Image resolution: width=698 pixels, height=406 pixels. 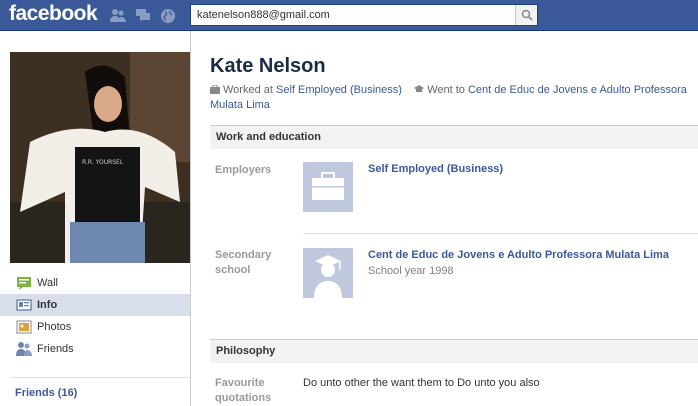 I want to click on graduate-silhouette-icon, so click(x=328, y=276).